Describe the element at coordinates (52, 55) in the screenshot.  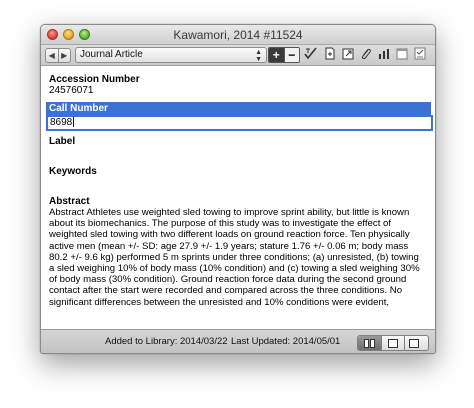
I see `back-icon: ◀` at that location.